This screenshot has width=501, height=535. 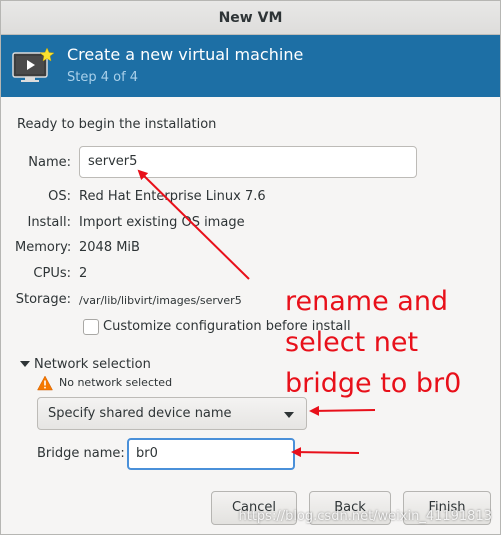 What do you see at coordinates (52, 273) in the screenshot?
I see `cpus-label: CPUs:` at bounding box center [52, 273].